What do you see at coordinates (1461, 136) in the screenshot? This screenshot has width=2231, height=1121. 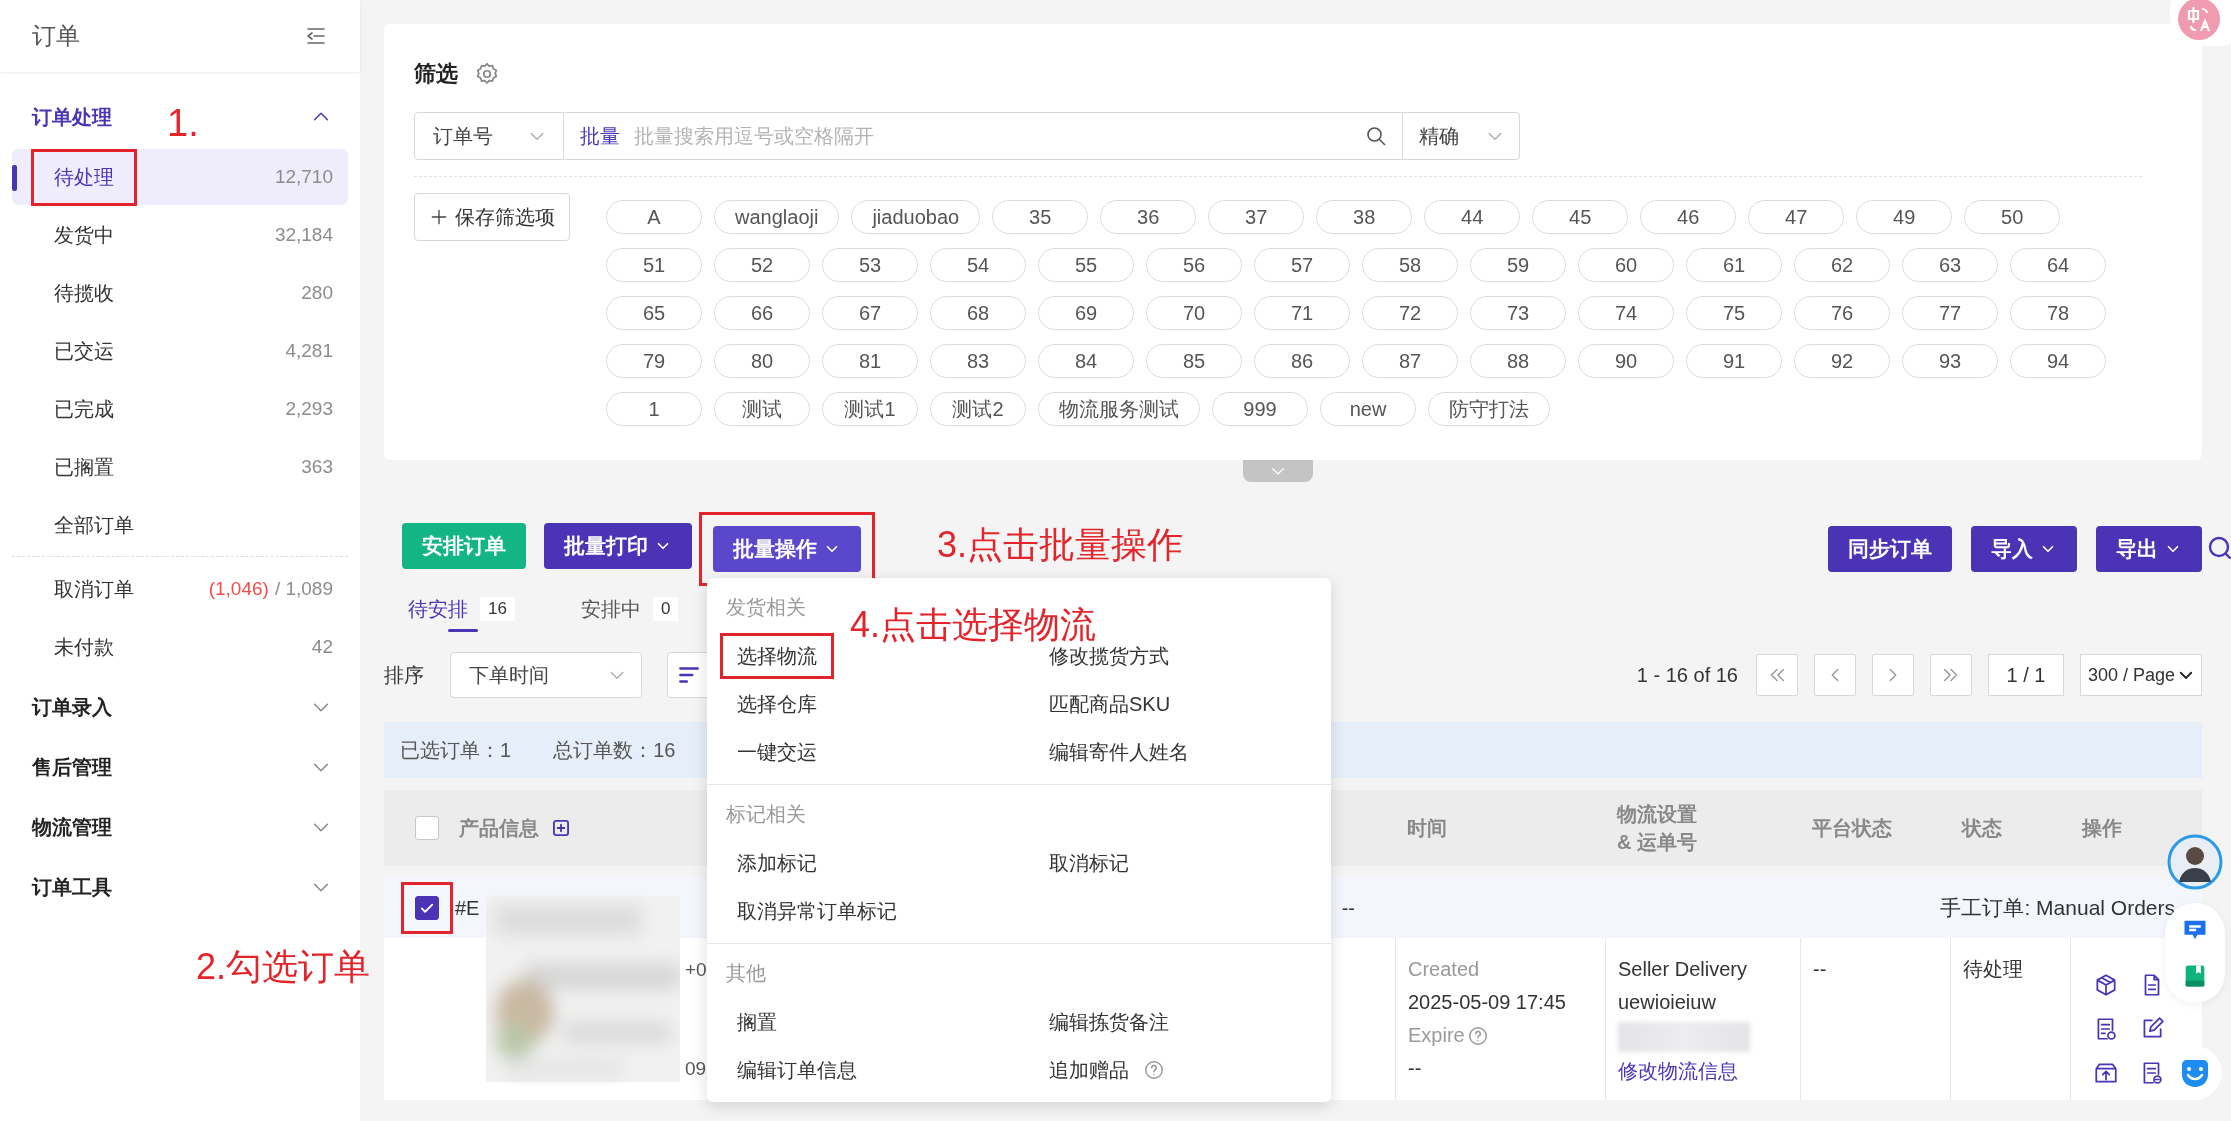 I see `match-select: 精确` at bounding box center [1461, 136].